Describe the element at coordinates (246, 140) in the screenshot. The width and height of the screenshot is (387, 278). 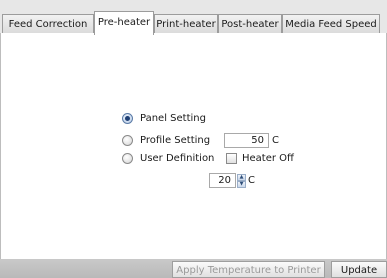
I see `profile-temperature-value: 50` at that location.